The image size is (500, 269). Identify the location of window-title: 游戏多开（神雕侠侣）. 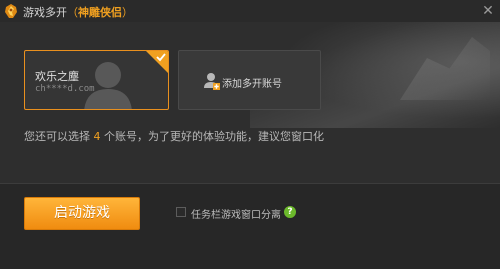
(78, 12).